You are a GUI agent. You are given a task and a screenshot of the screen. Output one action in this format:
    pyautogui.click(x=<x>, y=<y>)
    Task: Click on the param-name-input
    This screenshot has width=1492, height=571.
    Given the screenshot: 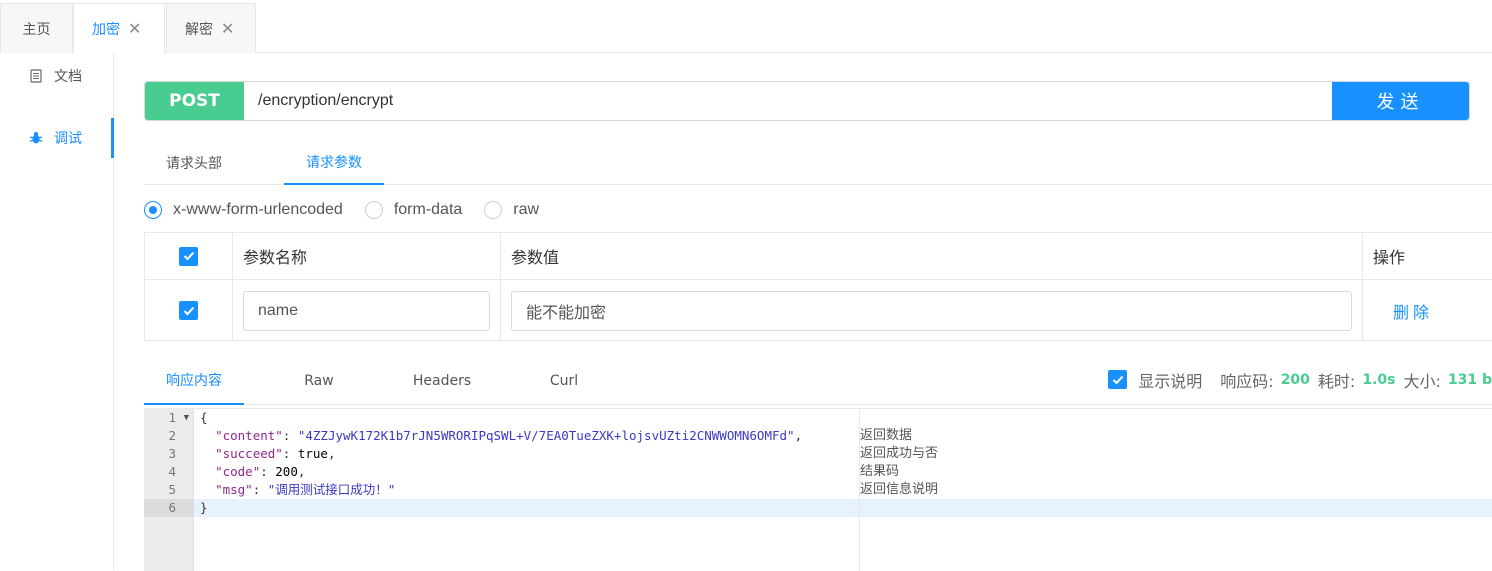 What is the action you would take?
    pyautogui.click(x=366, y=310)
    